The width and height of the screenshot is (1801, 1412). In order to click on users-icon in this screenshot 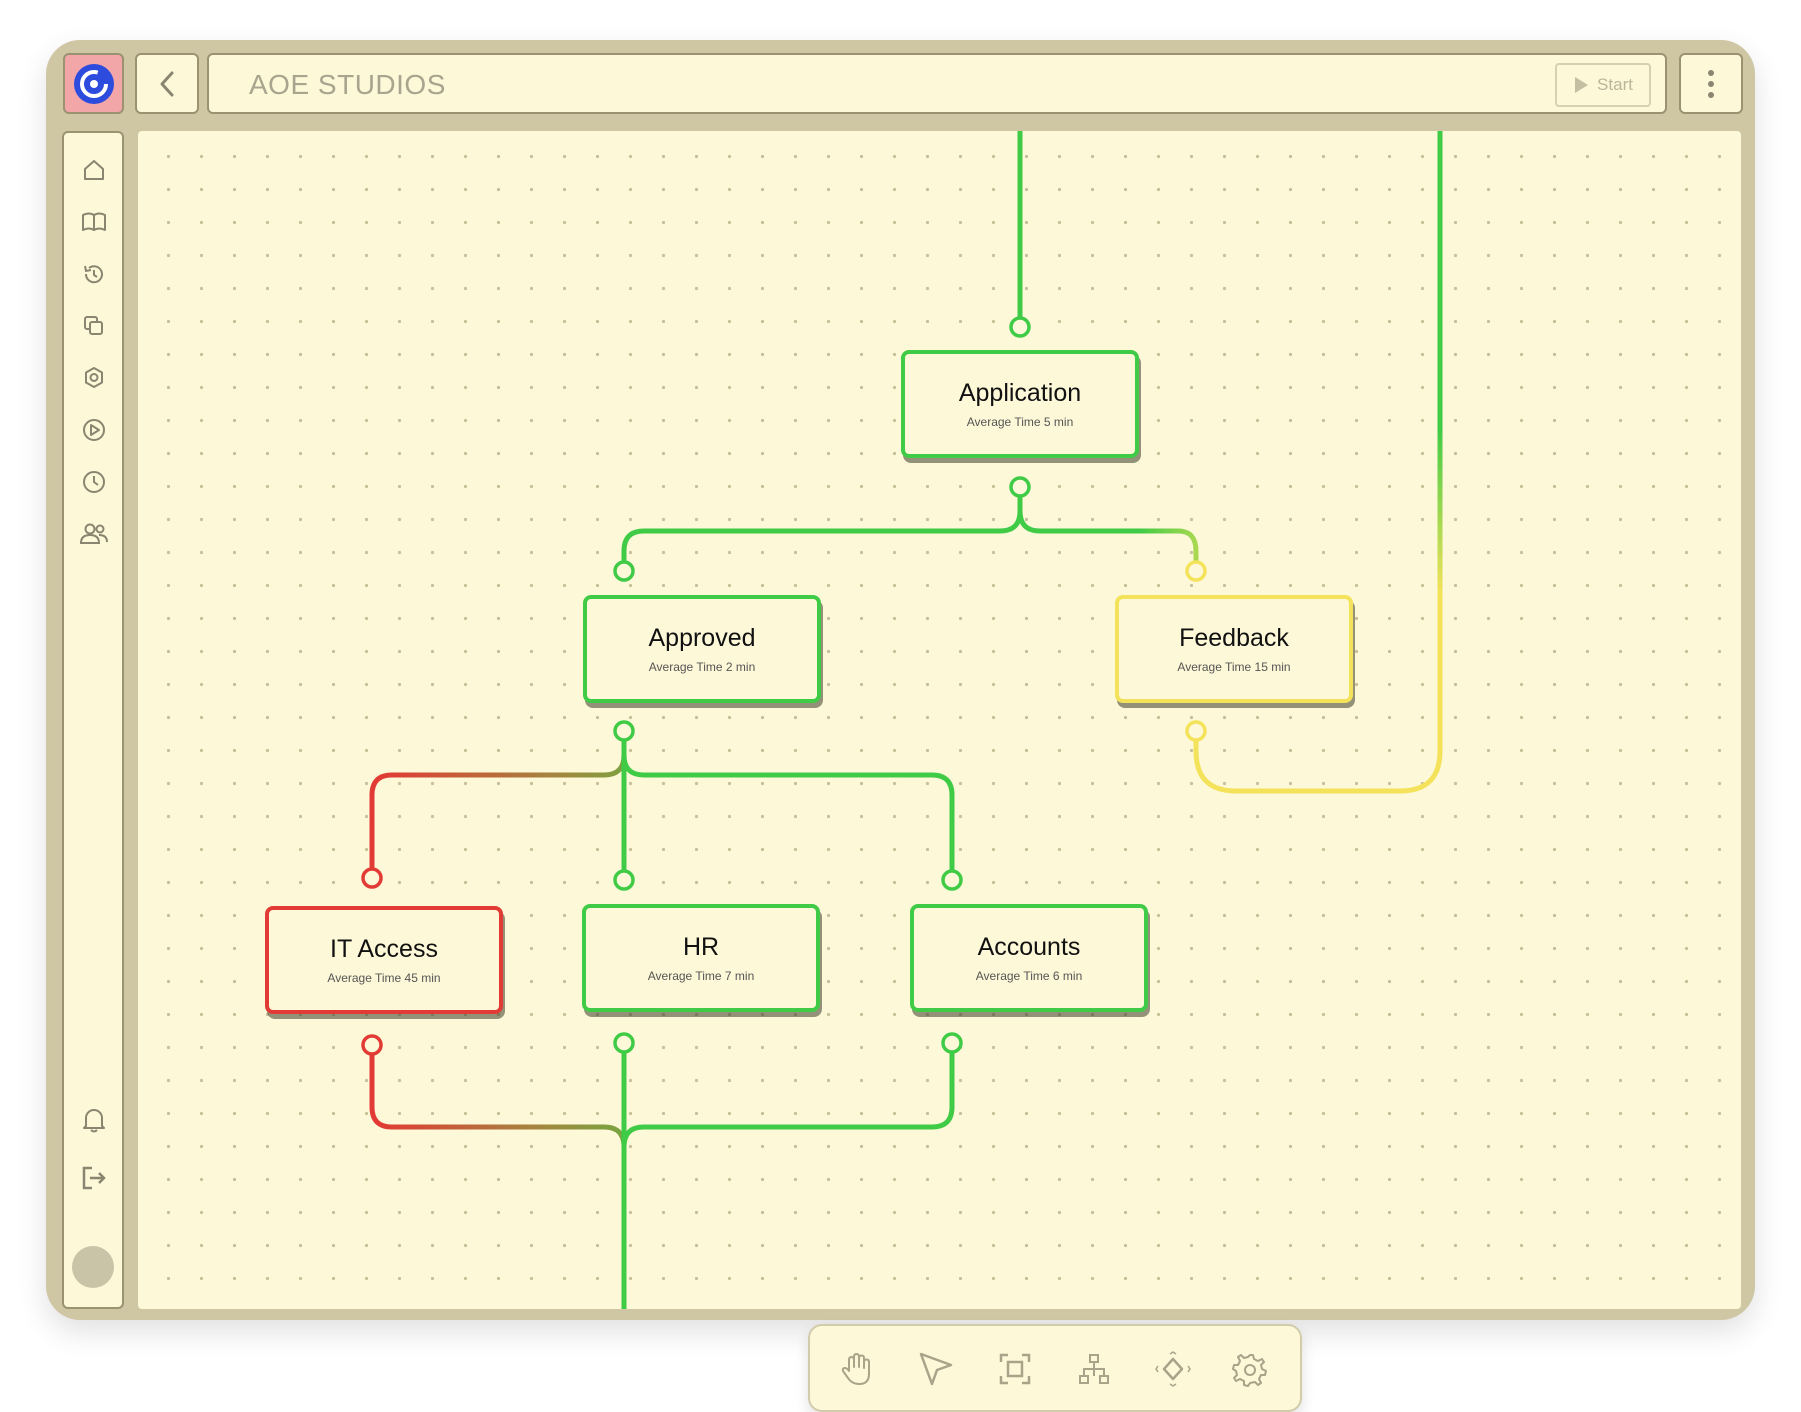, I will do `click(94, 534)`.